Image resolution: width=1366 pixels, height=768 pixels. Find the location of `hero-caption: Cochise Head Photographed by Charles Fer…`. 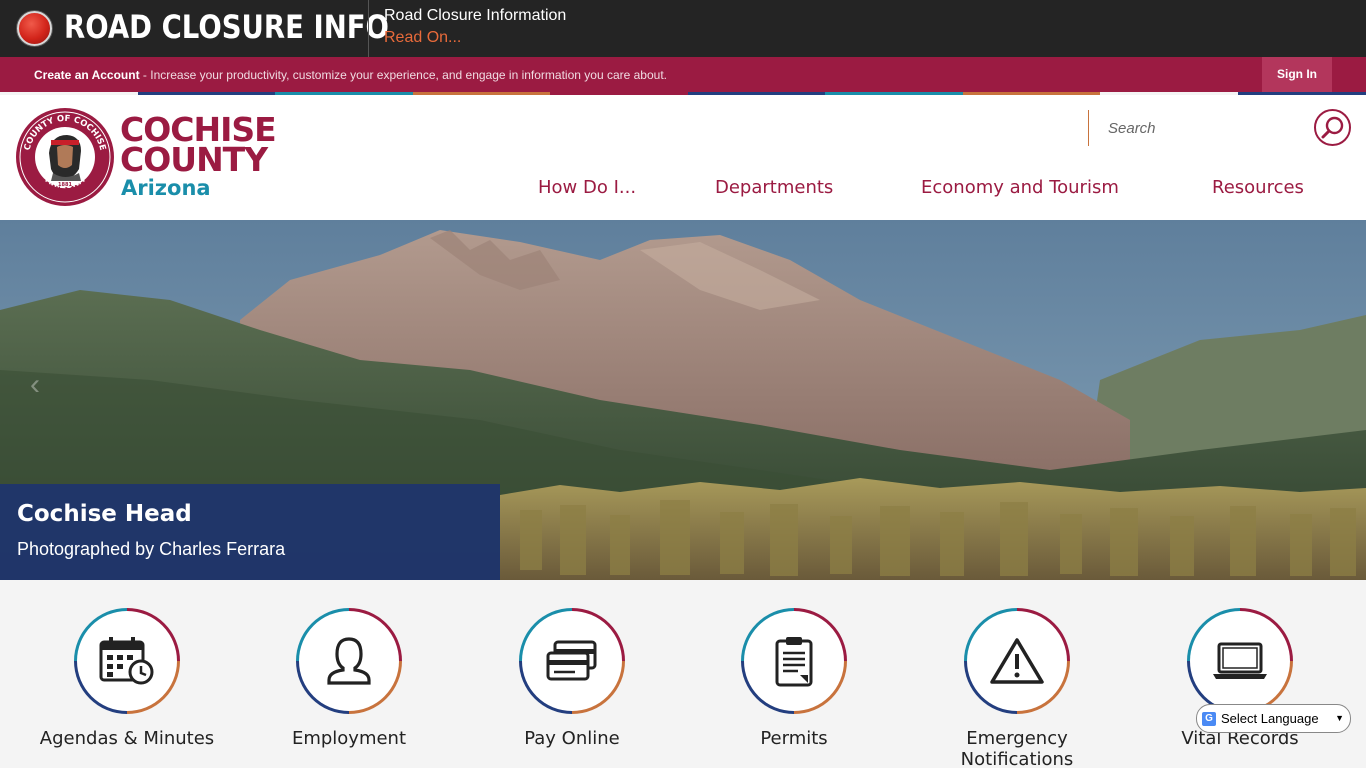

hero-caption: Cochise Head Photographed by Charles Fer… is located at coordinates (250, 532).